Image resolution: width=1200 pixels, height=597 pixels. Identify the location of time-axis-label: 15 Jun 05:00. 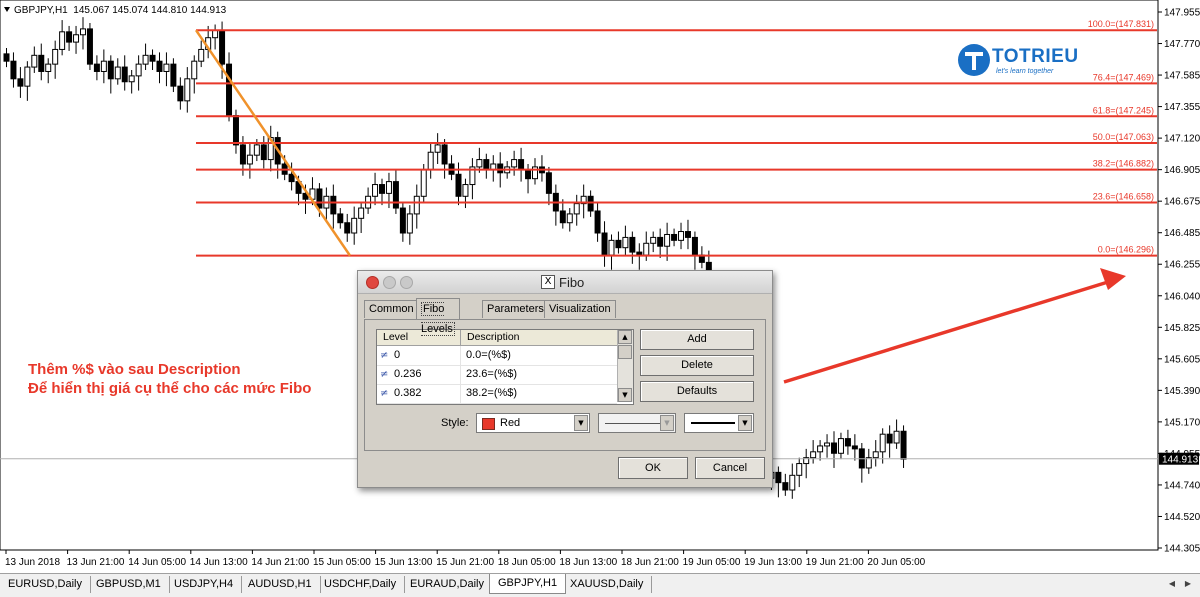
(342, 562).